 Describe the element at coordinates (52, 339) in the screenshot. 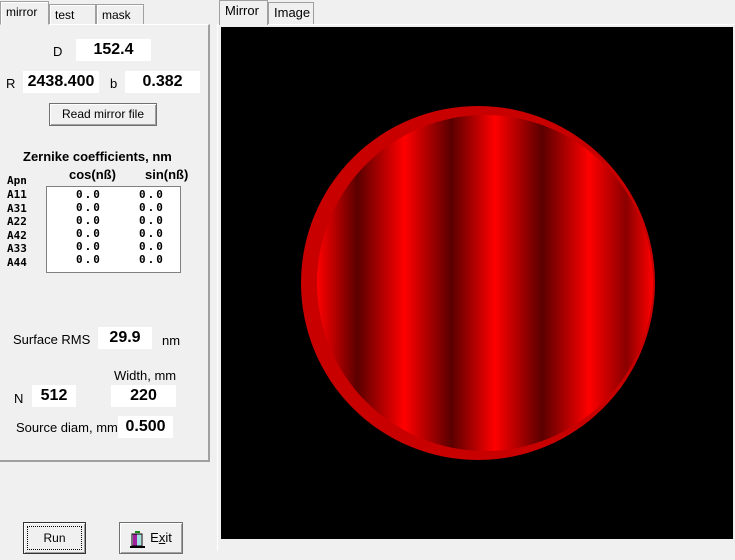

I see `surface-rms-label: Surface RMS` at that location.